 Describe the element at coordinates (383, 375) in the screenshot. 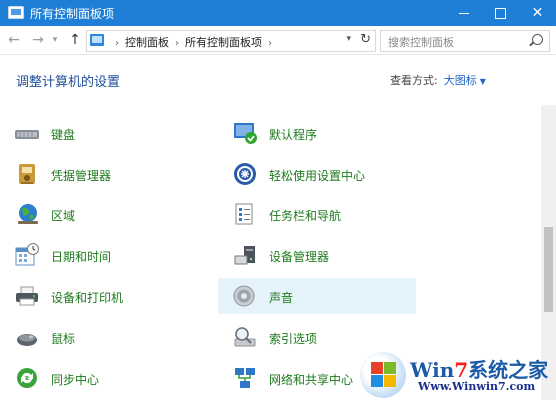

I see `windows-logo-icon` at that location.